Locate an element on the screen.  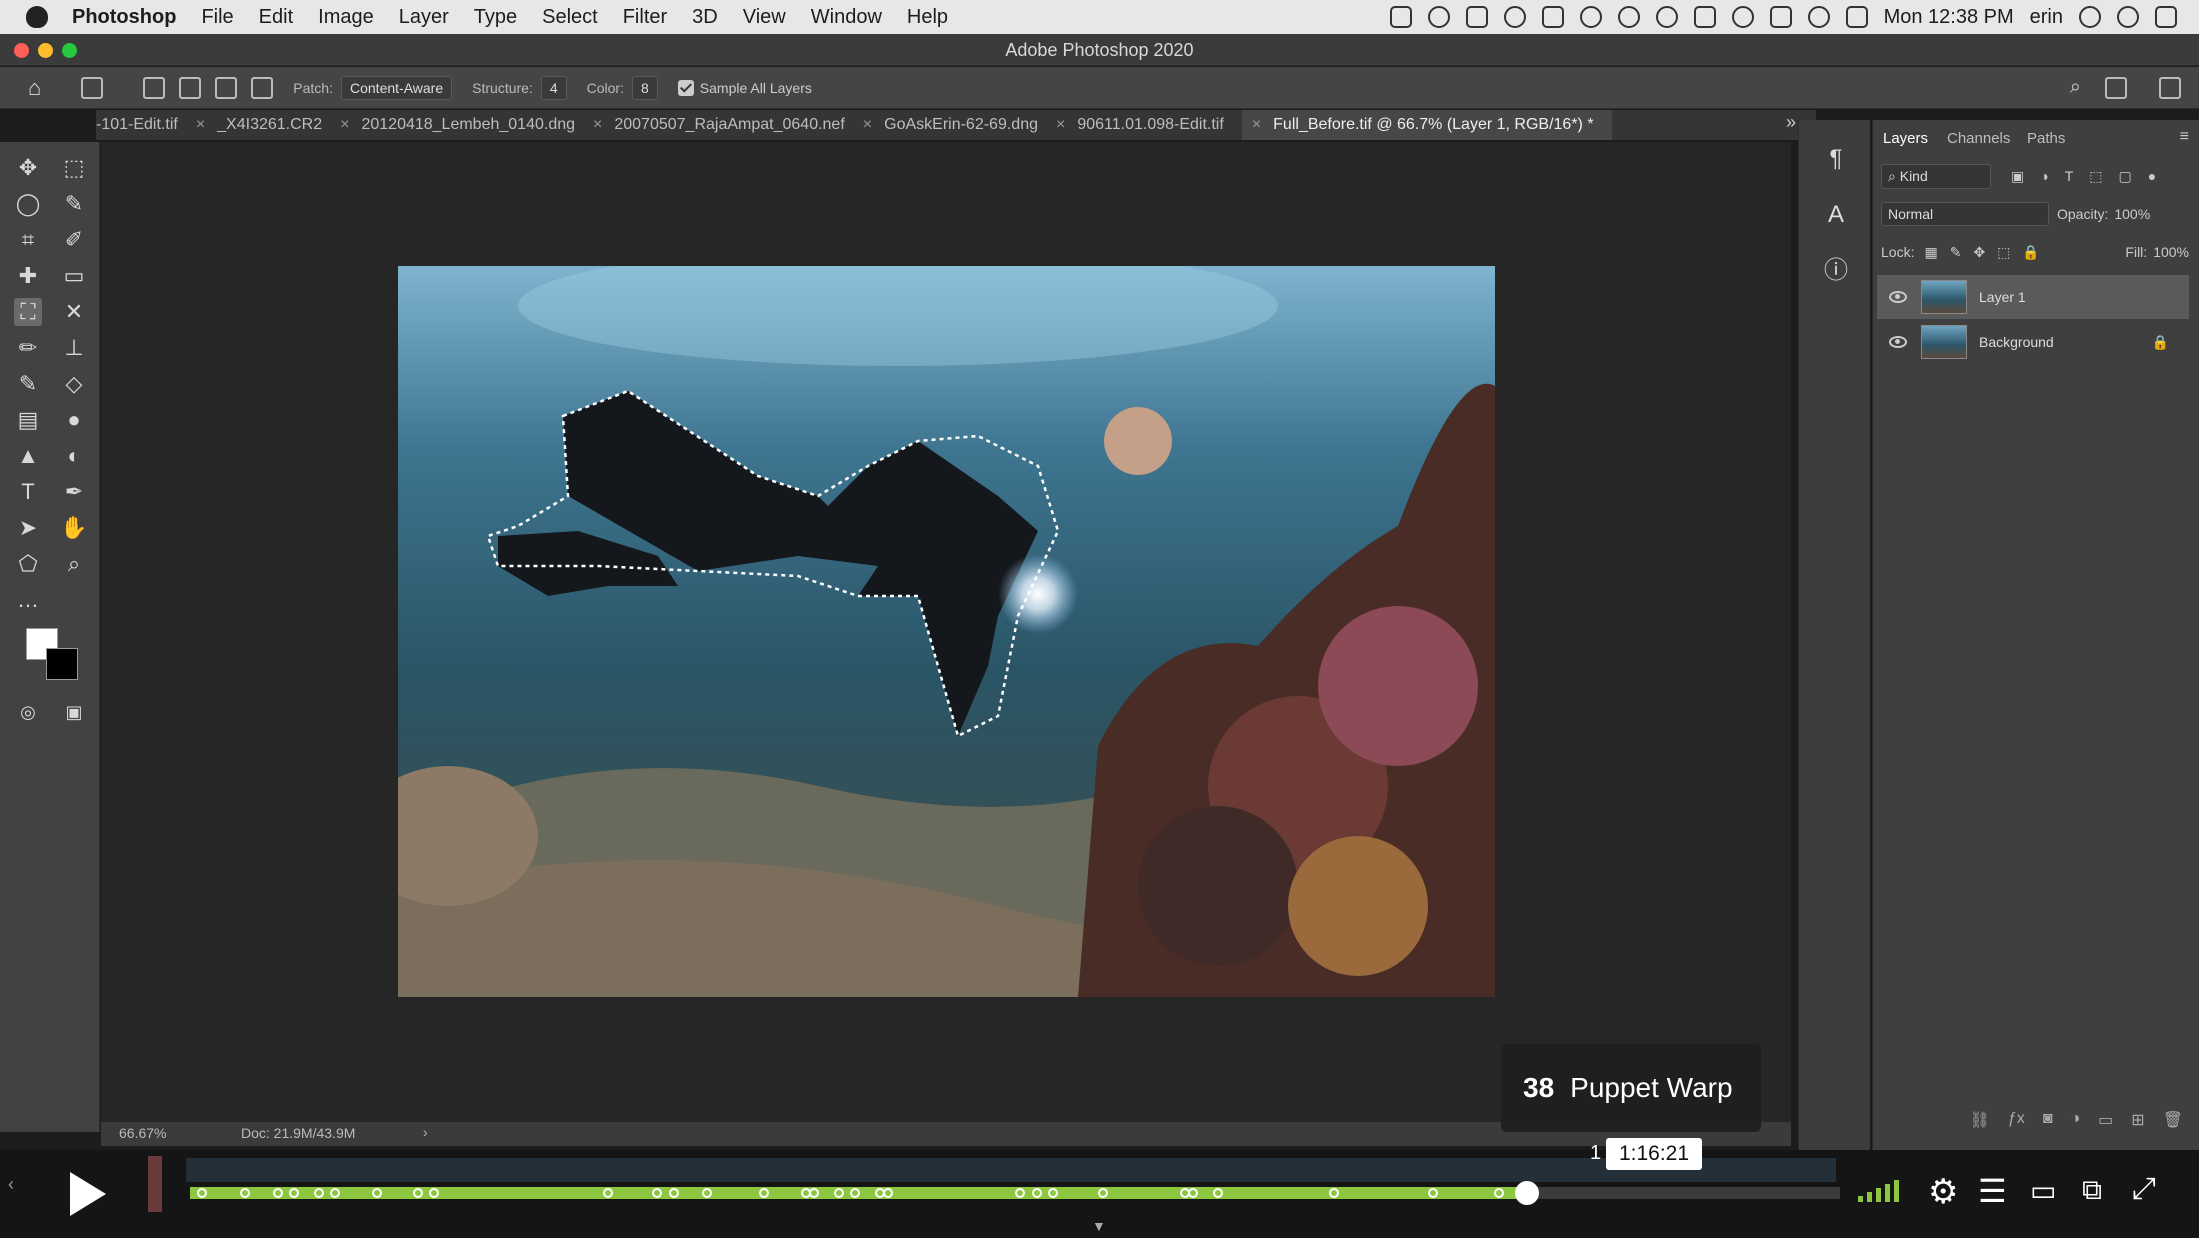
intersect-selection-icon is located at coordinates (262, 87).